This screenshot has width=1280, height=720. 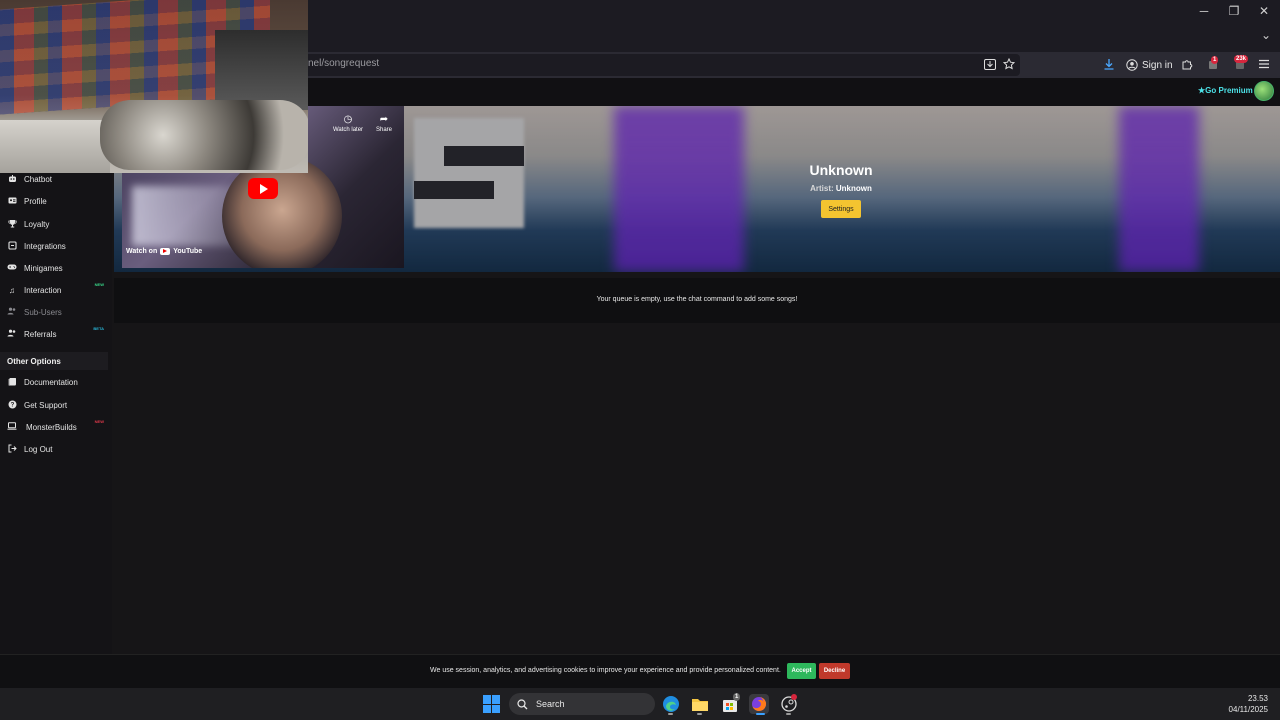 I want to click on sidebar-item-profile: Profile, so click(x=56, y=201).